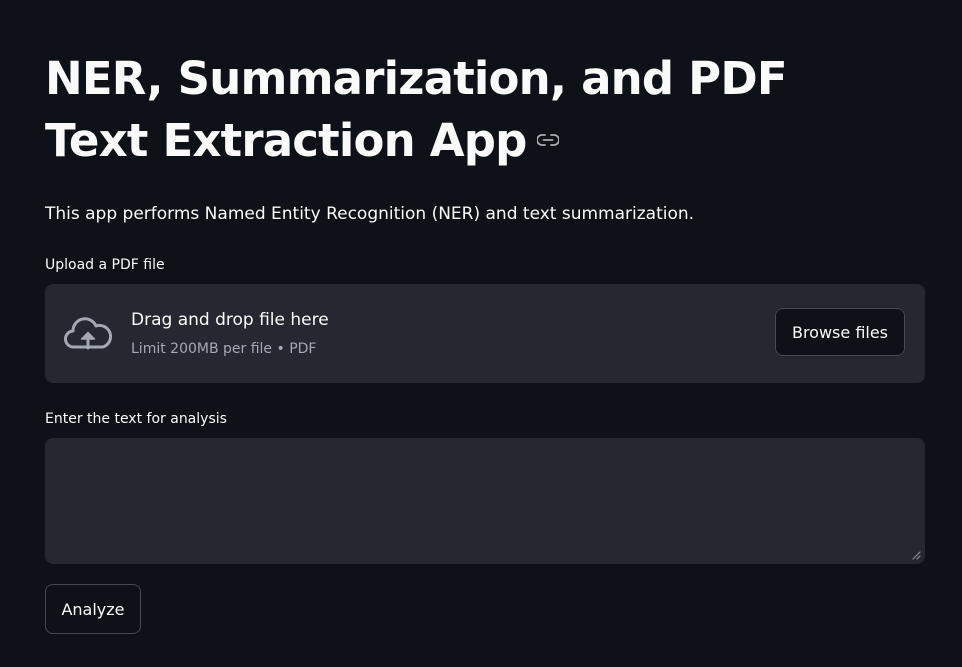  I want to click on analyze-button: Analyze, so click(93, 609).